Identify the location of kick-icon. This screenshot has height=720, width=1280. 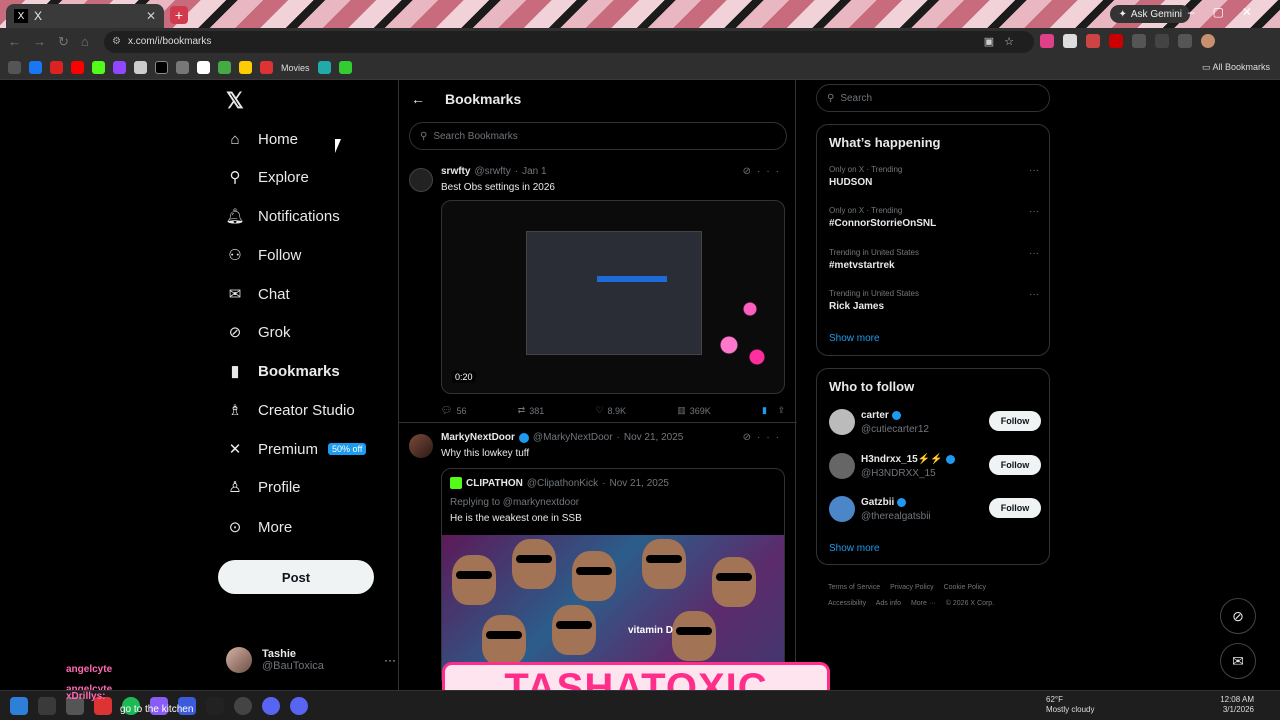
(98, 67).